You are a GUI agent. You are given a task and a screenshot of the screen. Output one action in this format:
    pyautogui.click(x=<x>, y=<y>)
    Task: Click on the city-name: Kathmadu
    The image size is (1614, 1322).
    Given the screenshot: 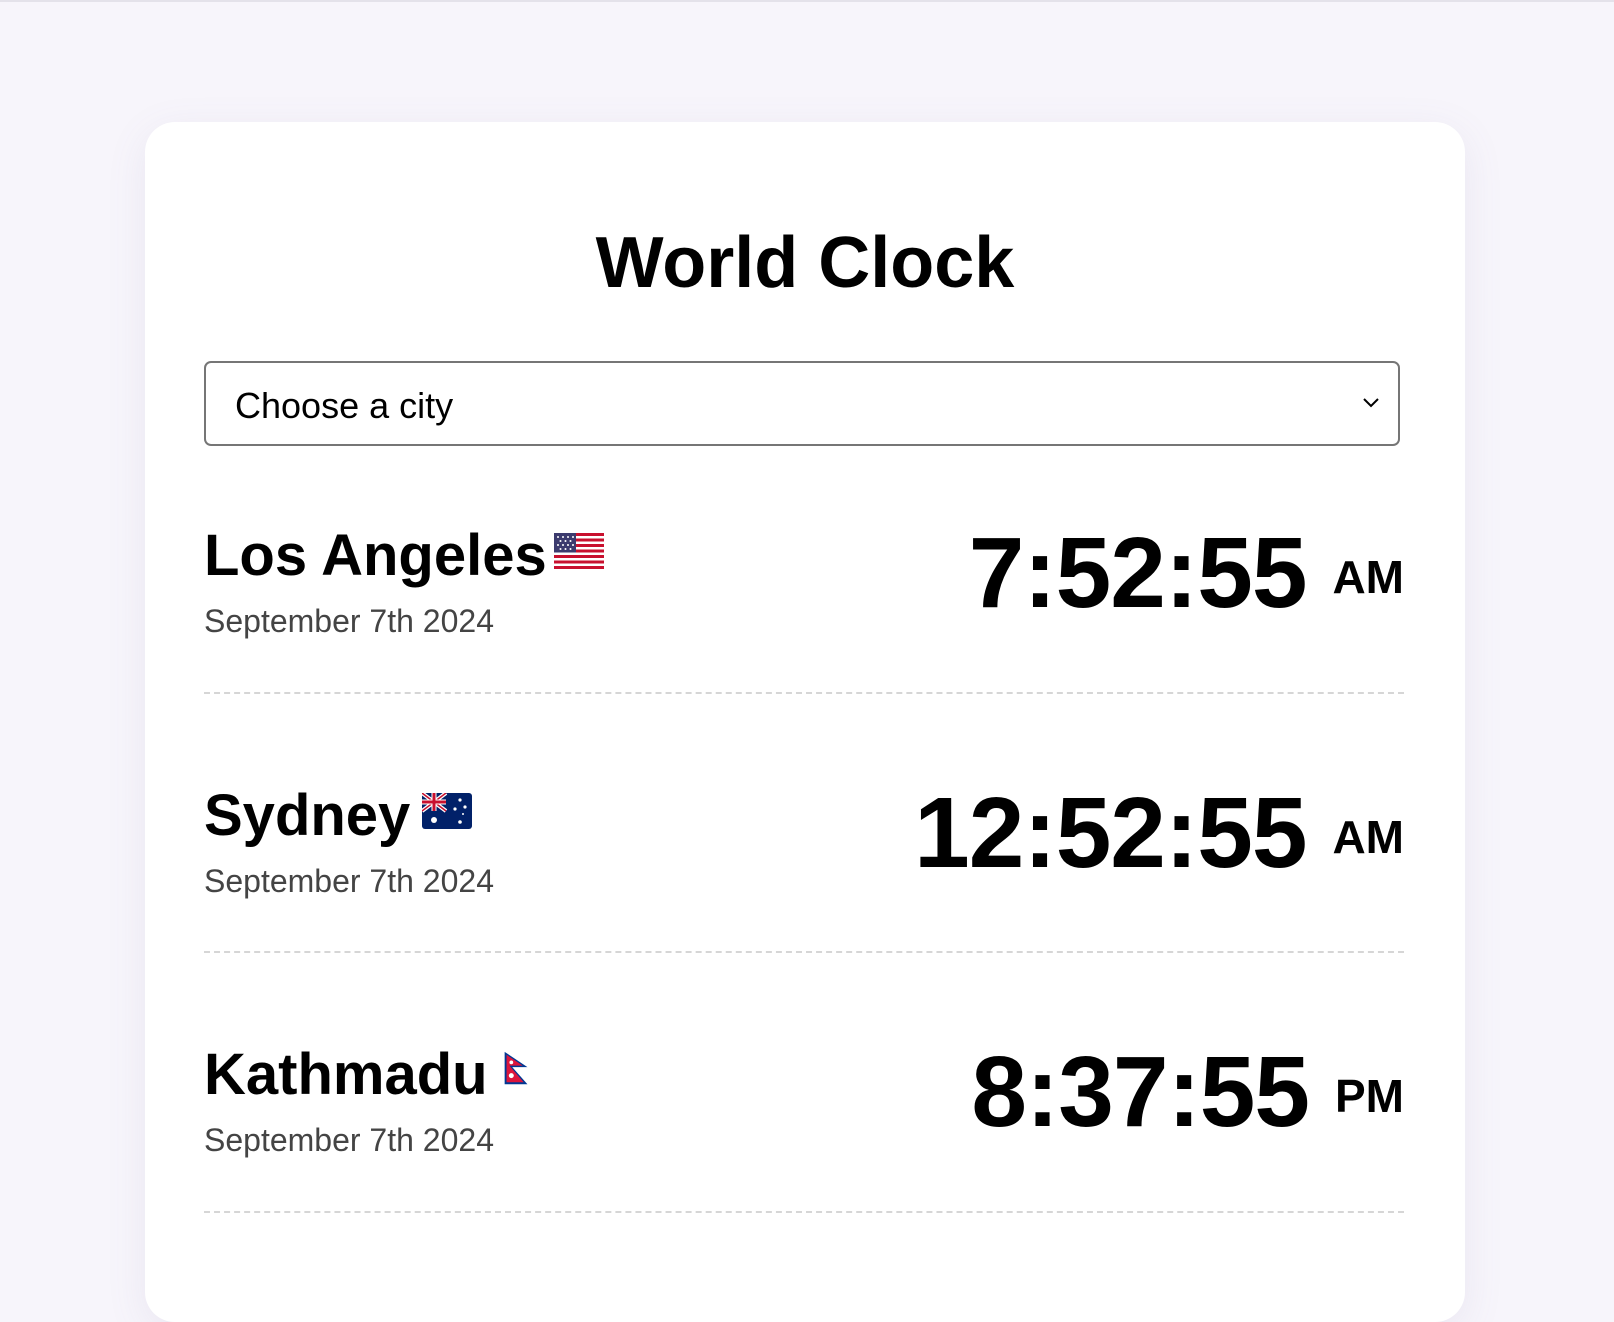 What is the action you would take?
    pyautogui.click(x=346, y=1074)
    